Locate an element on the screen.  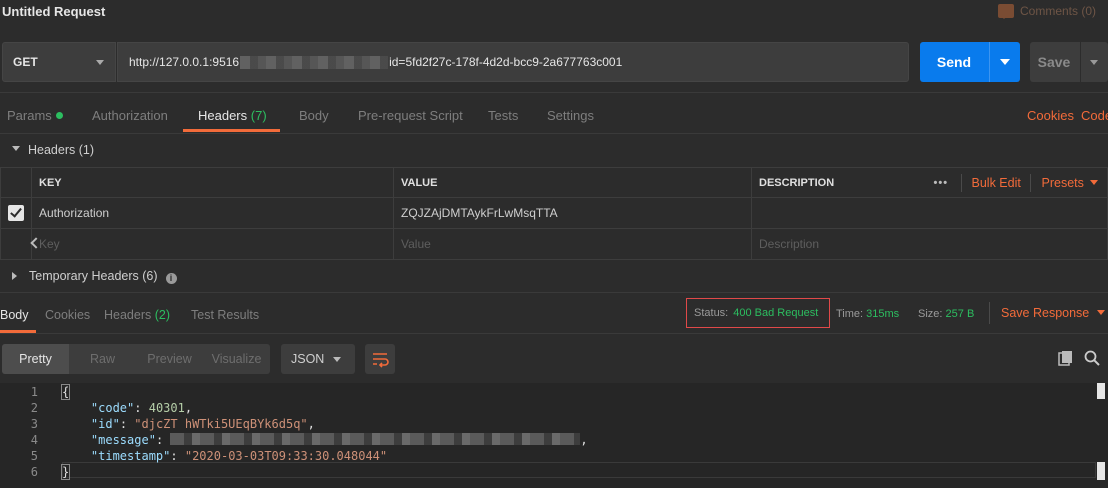
temporary-headers-toggle: Temporary Headers (6) i is located at coordinates (94, 276).